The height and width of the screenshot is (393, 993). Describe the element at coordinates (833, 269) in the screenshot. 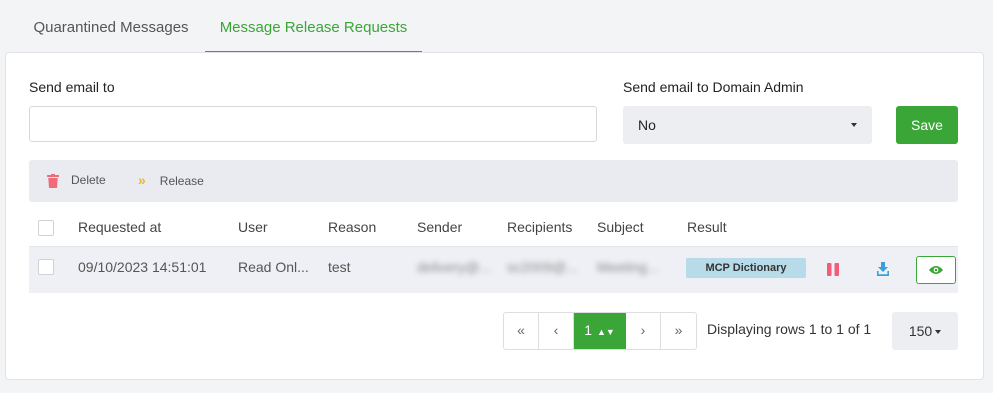

I see `pause-icon` at that location.